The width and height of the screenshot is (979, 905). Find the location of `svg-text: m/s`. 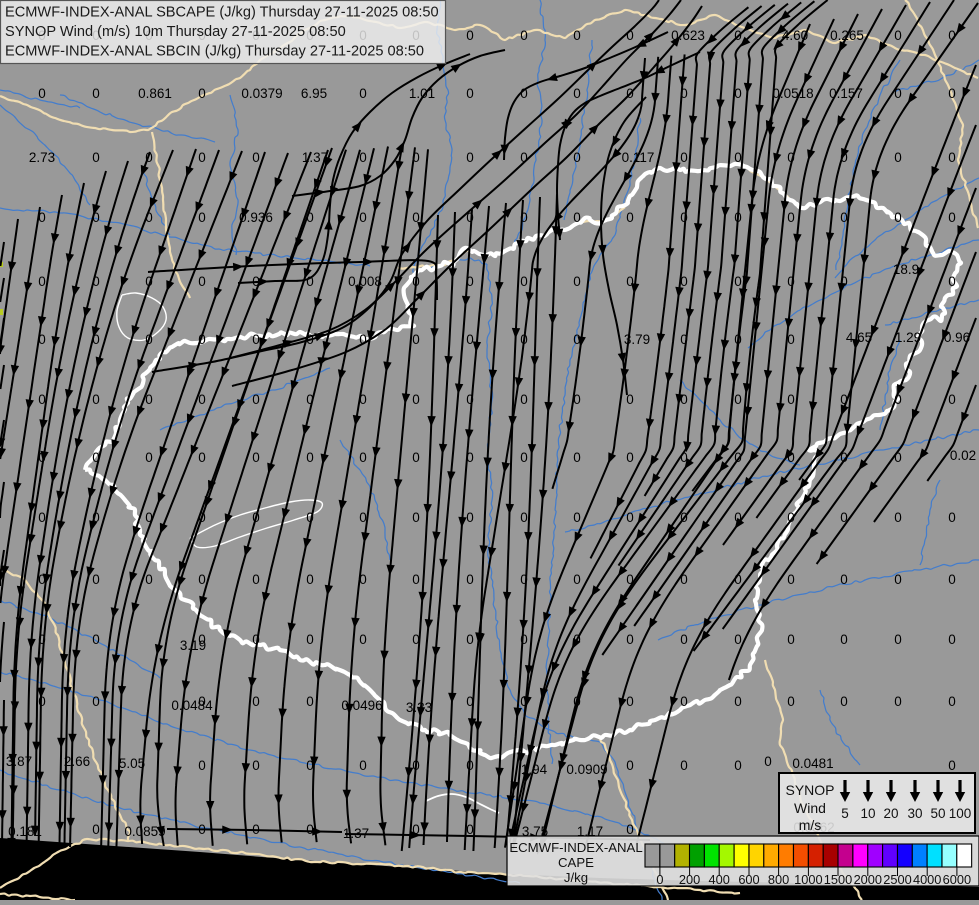

svg-text: m/s is located at coordinates (810, 825).